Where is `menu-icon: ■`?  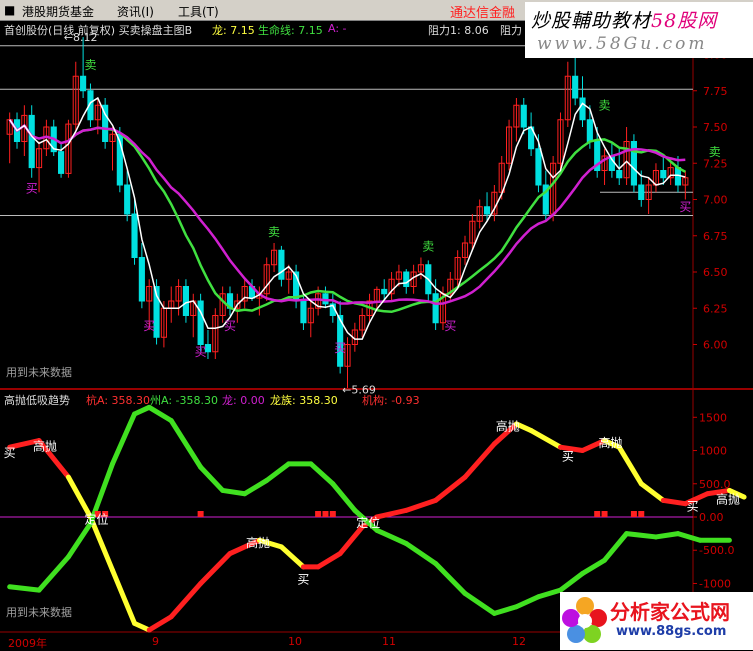 menu-icon: ■ is located at coordinates (9, 10).